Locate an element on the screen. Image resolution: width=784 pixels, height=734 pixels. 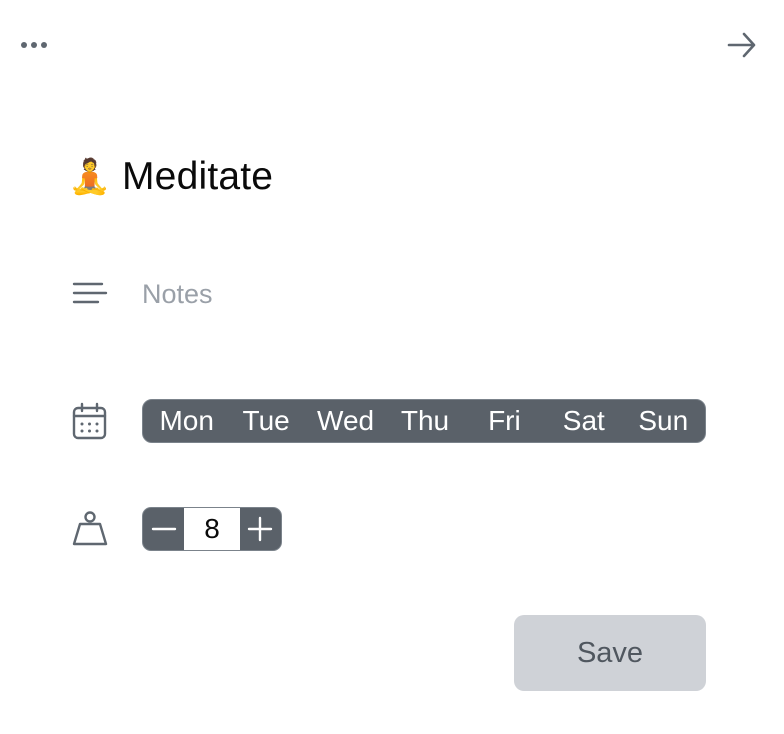
goal-stepper: 8 is located at coordinates (212, 529).